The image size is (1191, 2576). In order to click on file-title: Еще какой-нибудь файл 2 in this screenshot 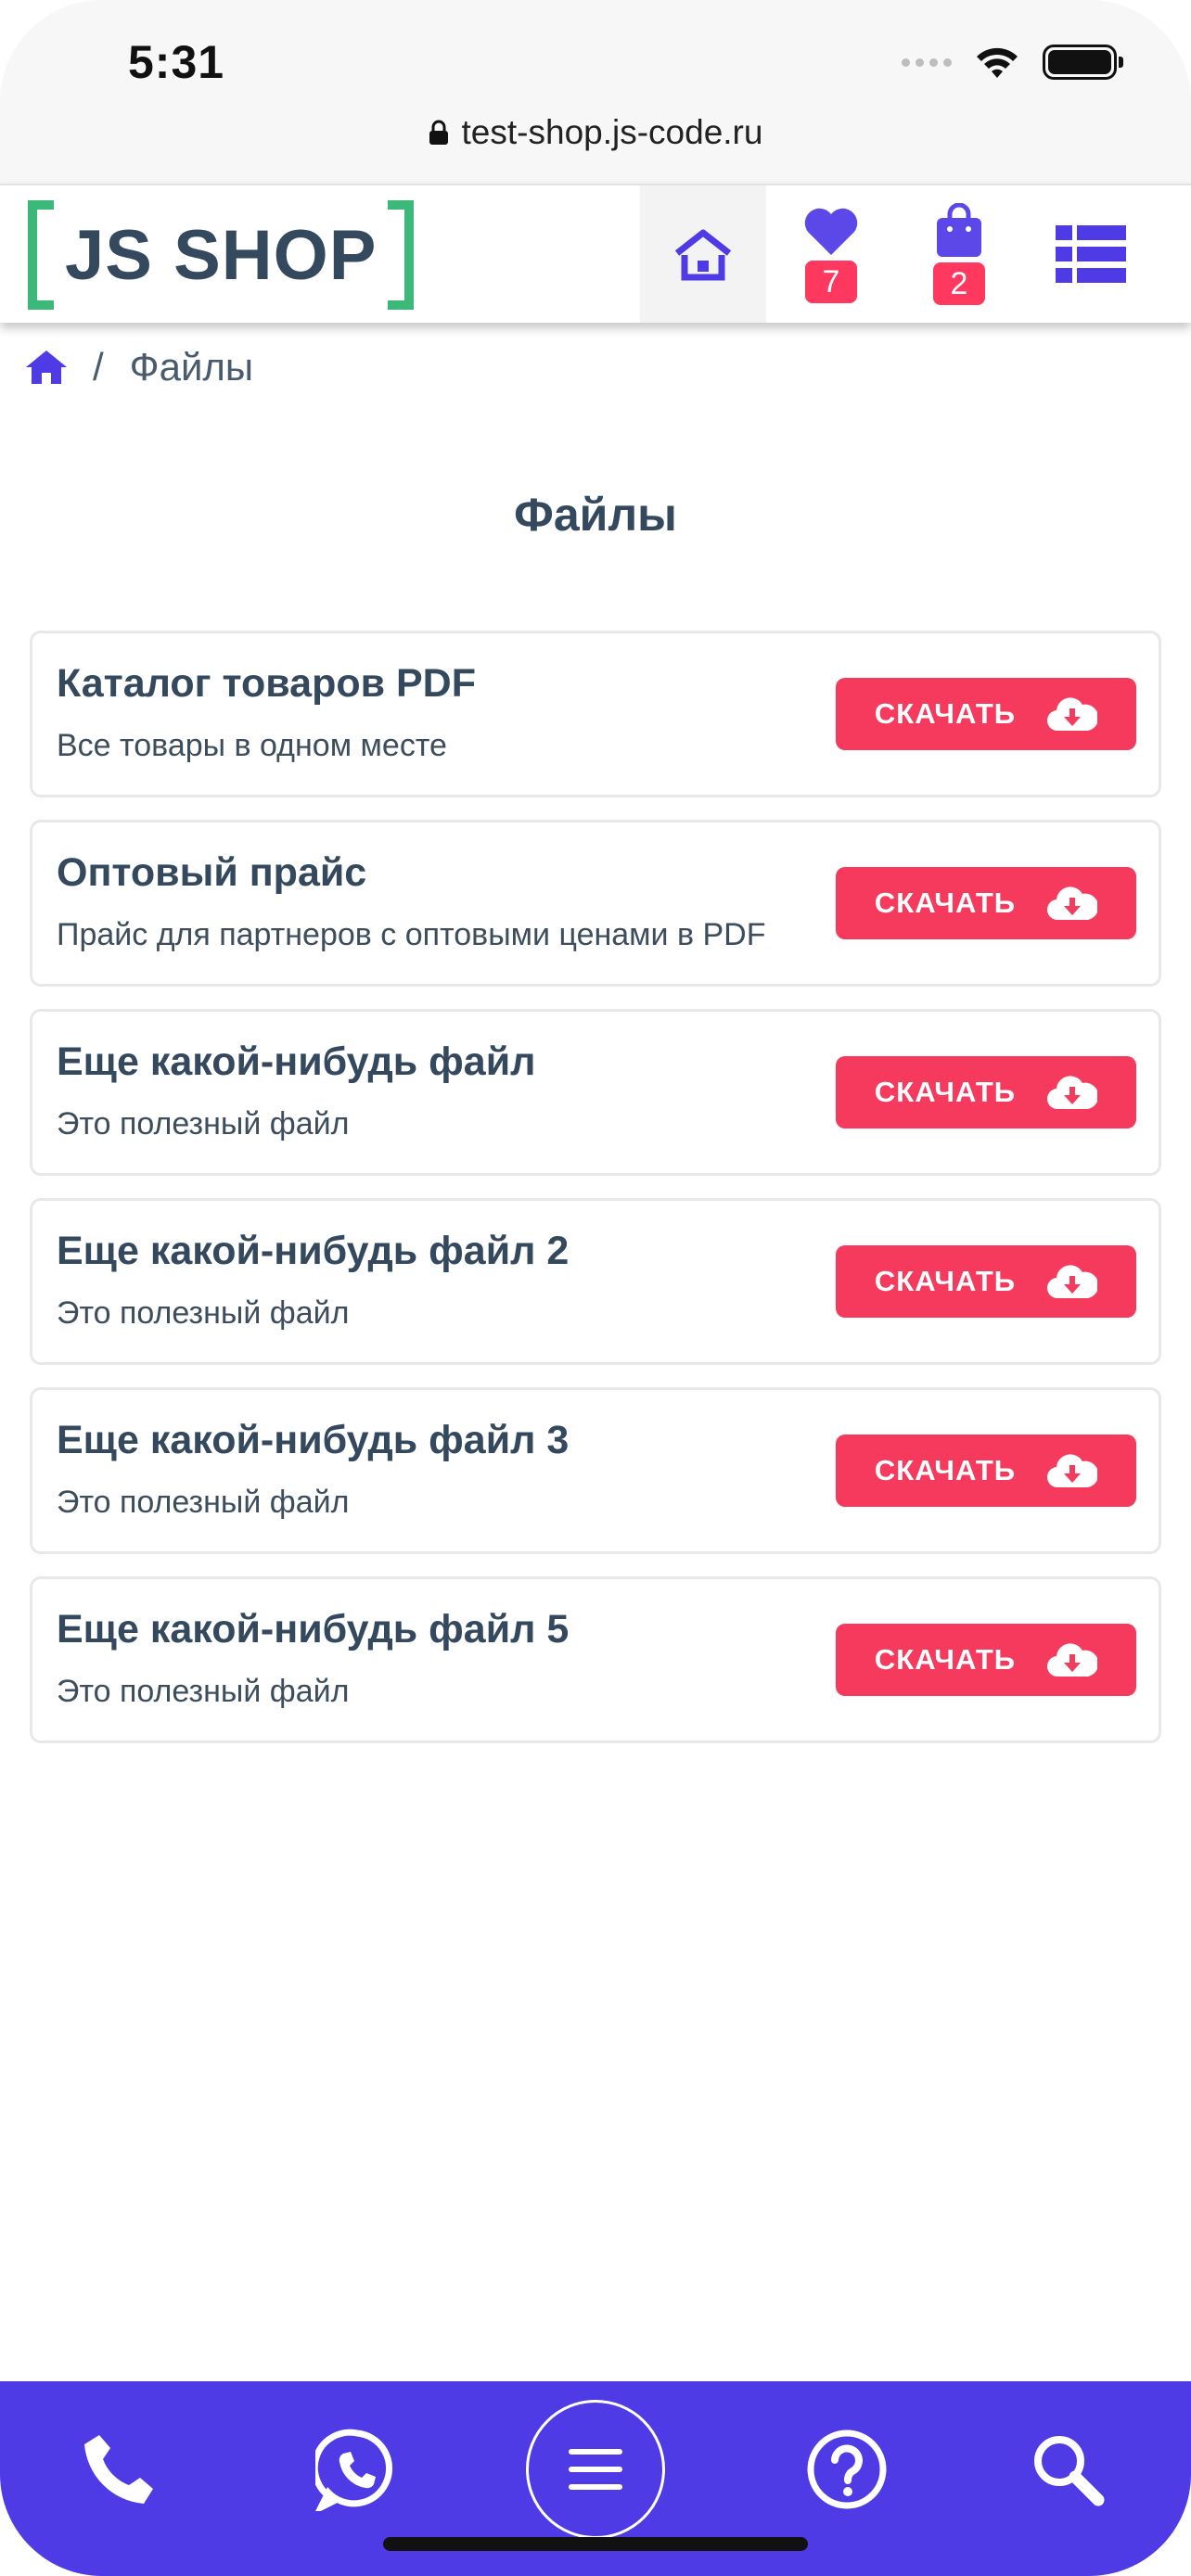, I will do `click(313, 1251)`.